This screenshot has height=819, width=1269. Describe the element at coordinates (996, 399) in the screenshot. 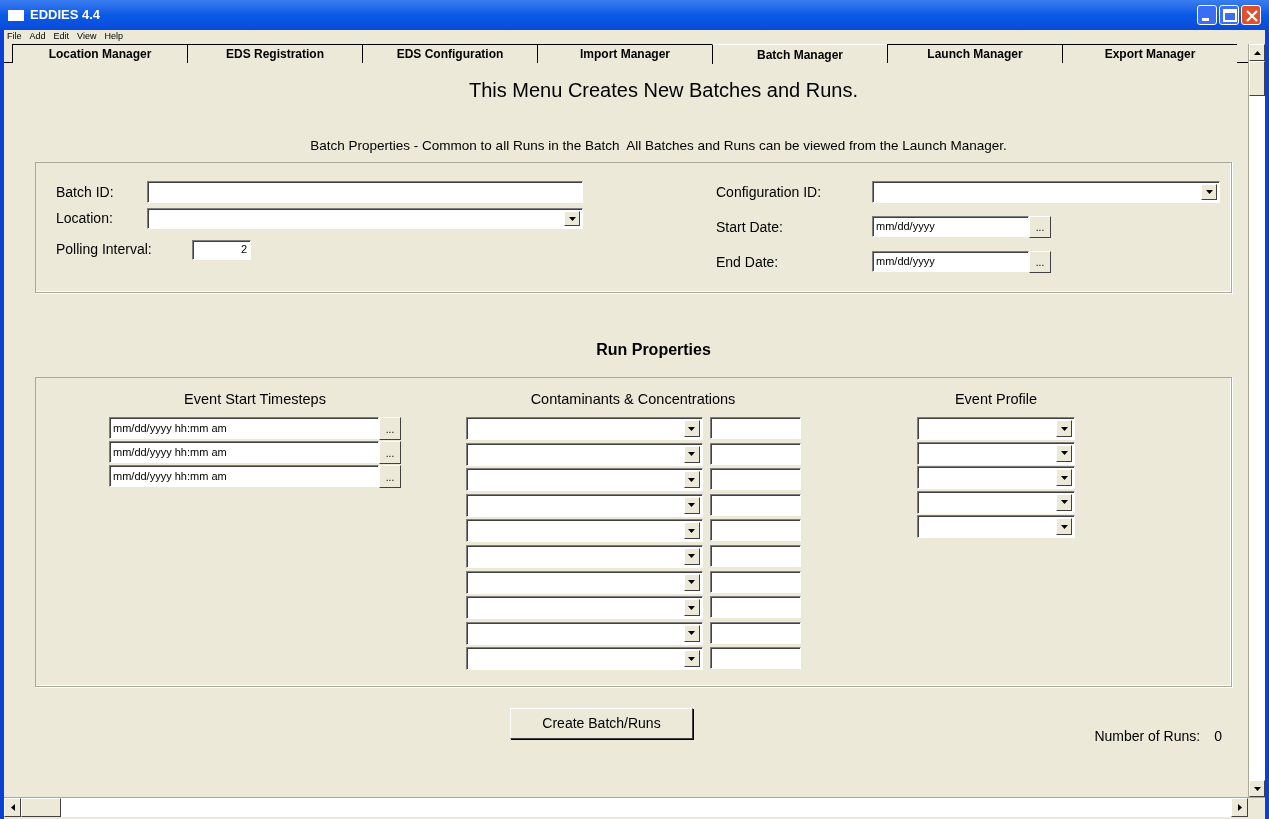

I see `column-heading: Event Profile` at that location.